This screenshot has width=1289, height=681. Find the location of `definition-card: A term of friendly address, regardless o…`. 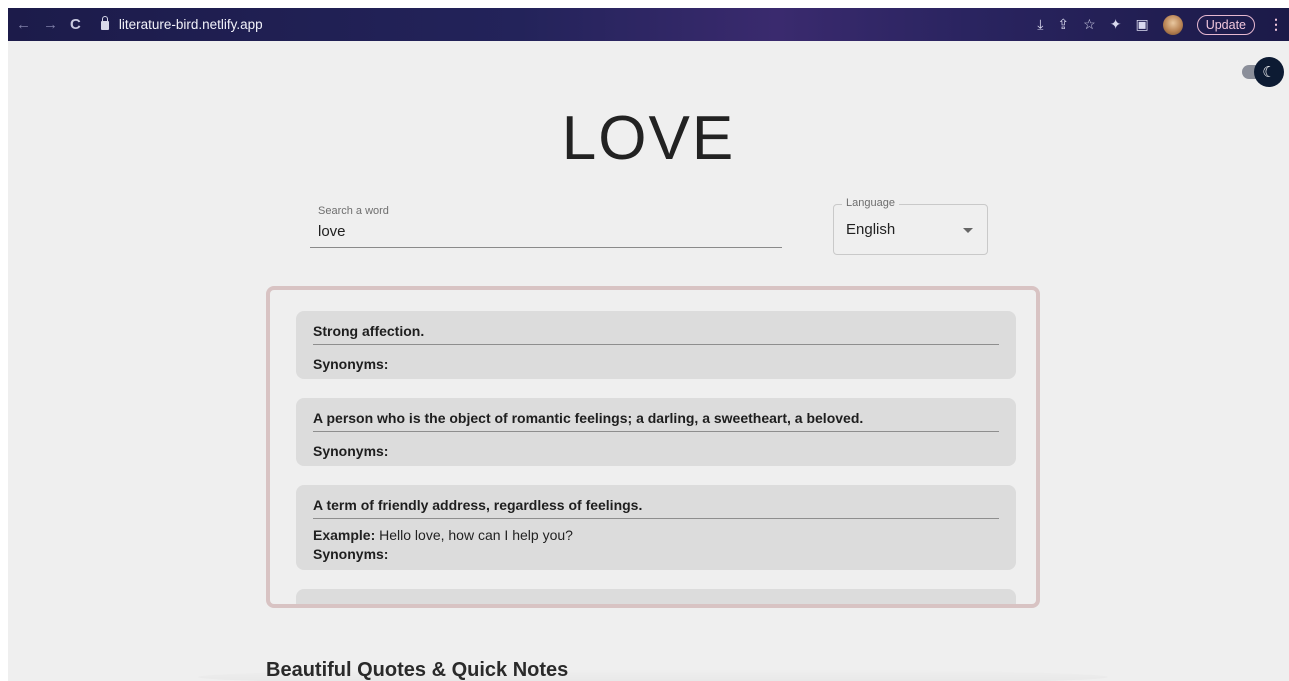

definition-card: A term of friendly address, regardless o… is located at coordinates (656, 527).